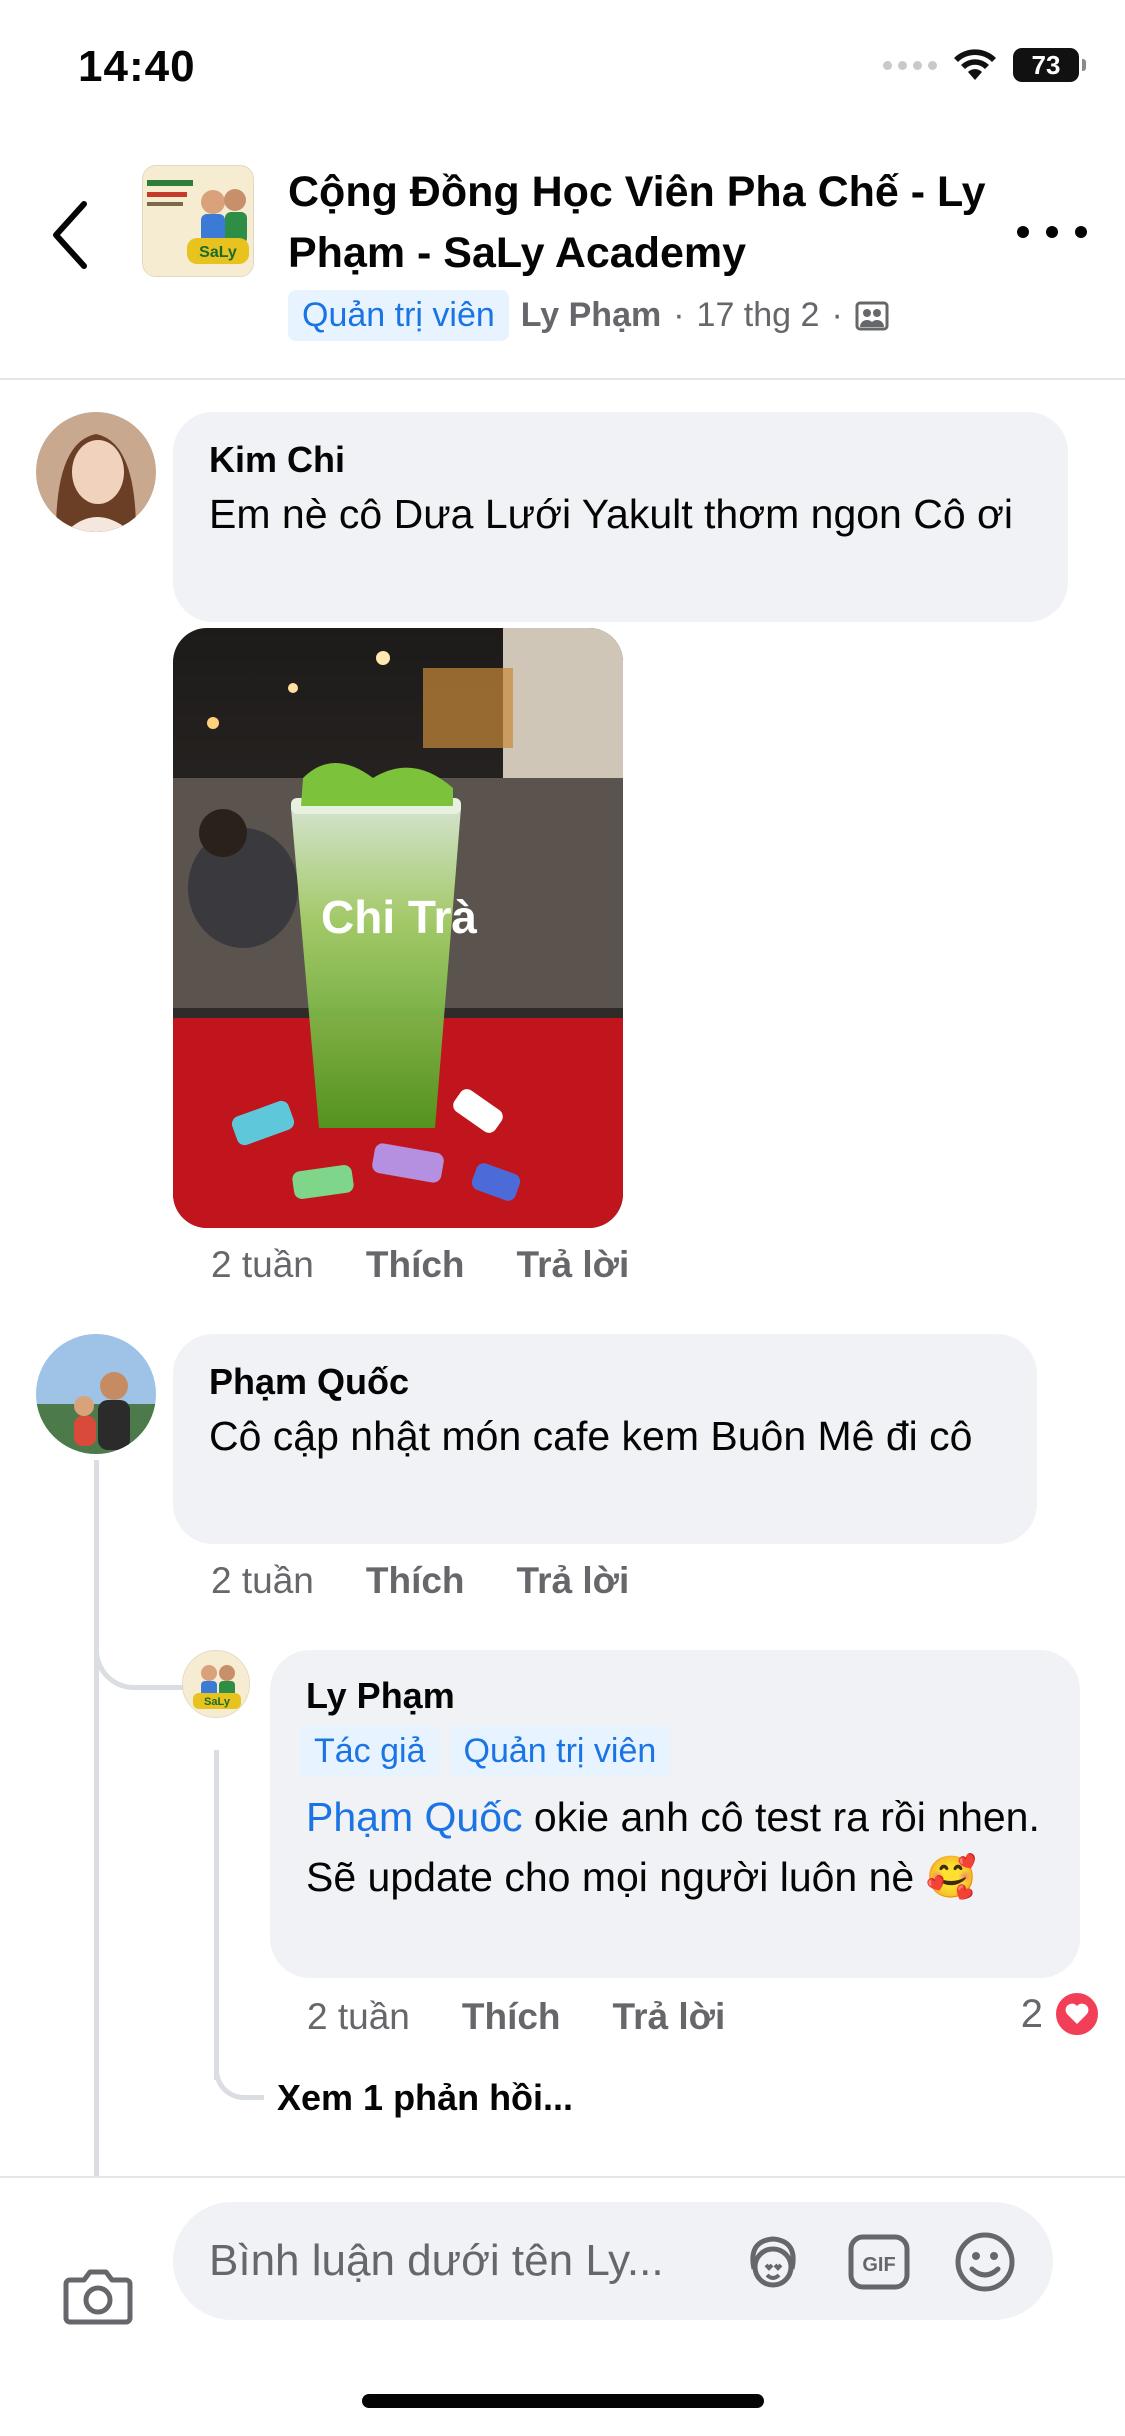 Image resolution: width=1125 pixels, height=2436 pixels. I want to click on avatar-sticker-icon, so click(773, 2262).